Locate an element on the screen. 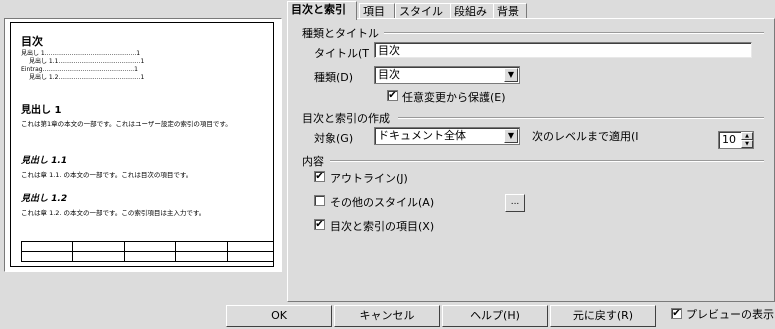 The width and height of the screenshot is (775, 329). create-group-label: 目次と索引の作成 is located at coordinates (346, 118).